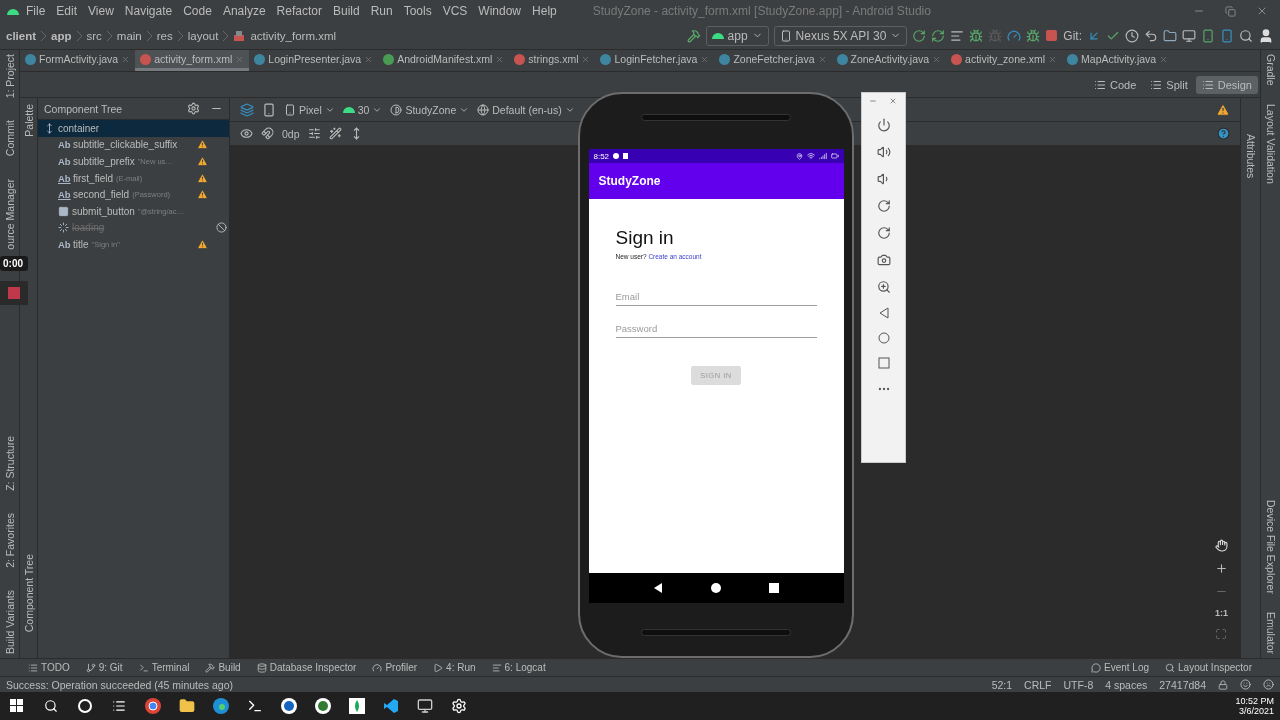 This screenshot has width=1280, height=720. What do you see at coordinates (1132, 35) in the screenshot?
I see `history-icon` at bounding box center [1132, 35].